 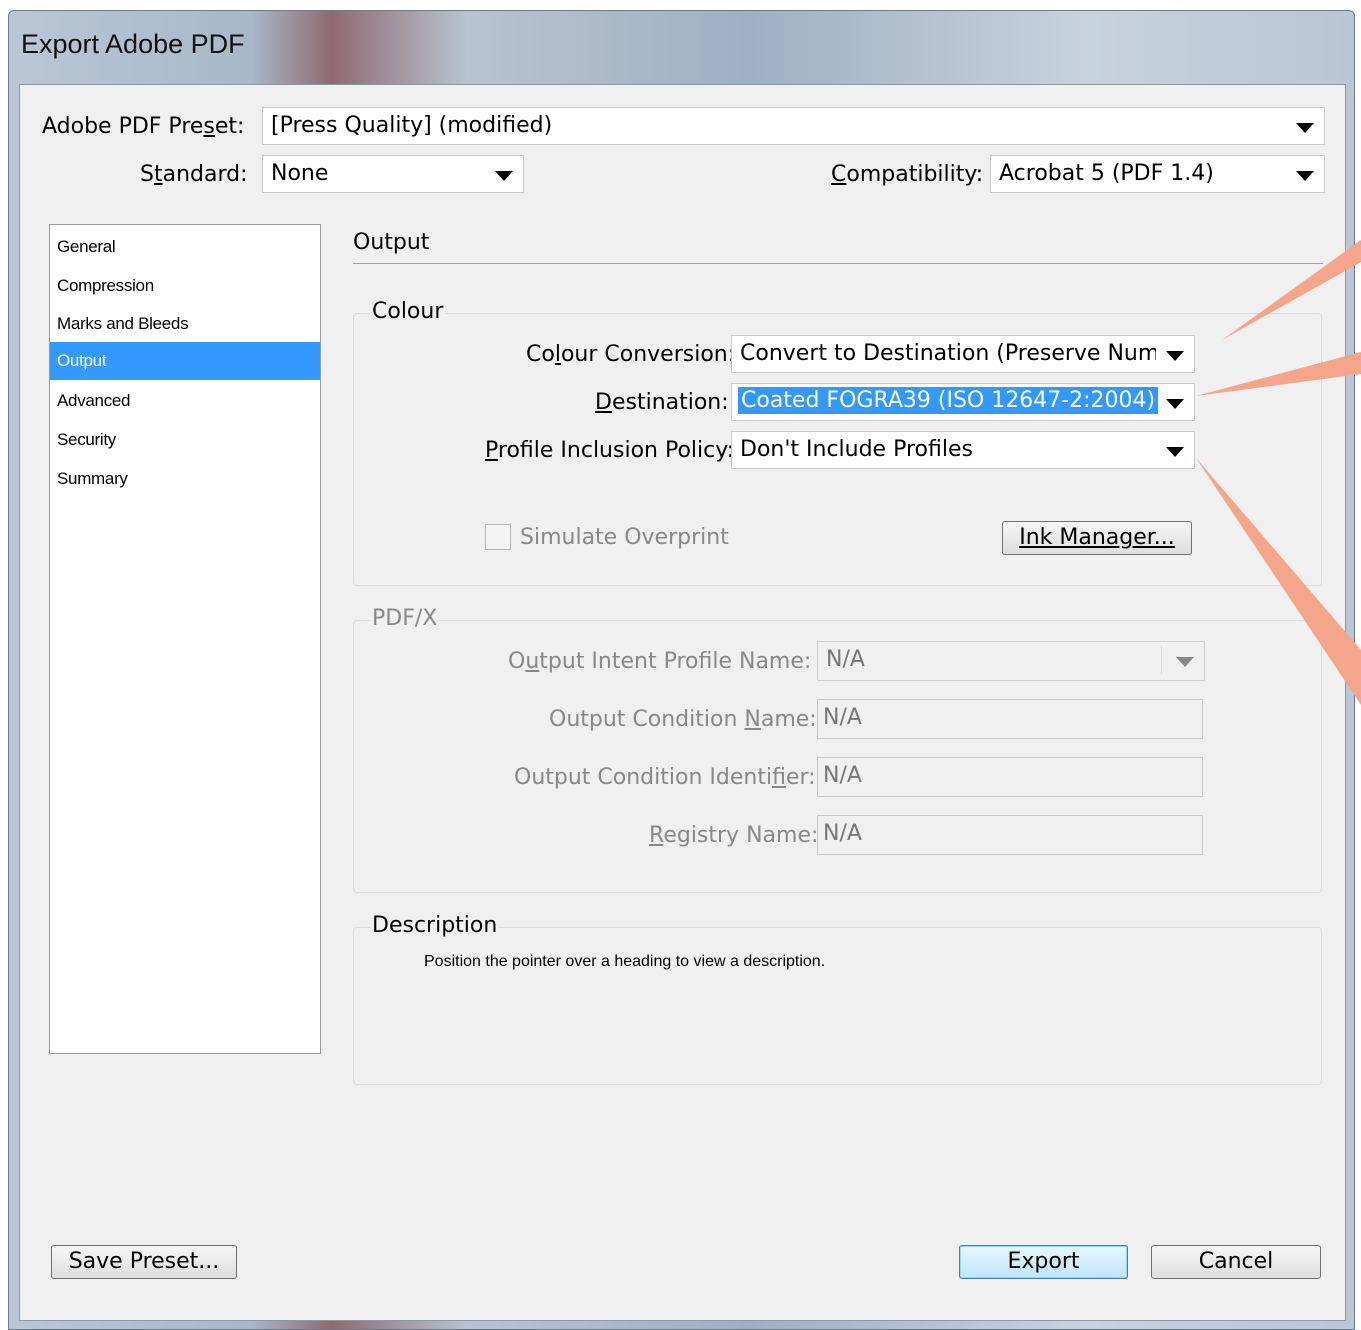 What do you see at coordinates (1278, 581) in the screenshot?
I see `callout-pointer-profile` at bounding box center [1278, 581].